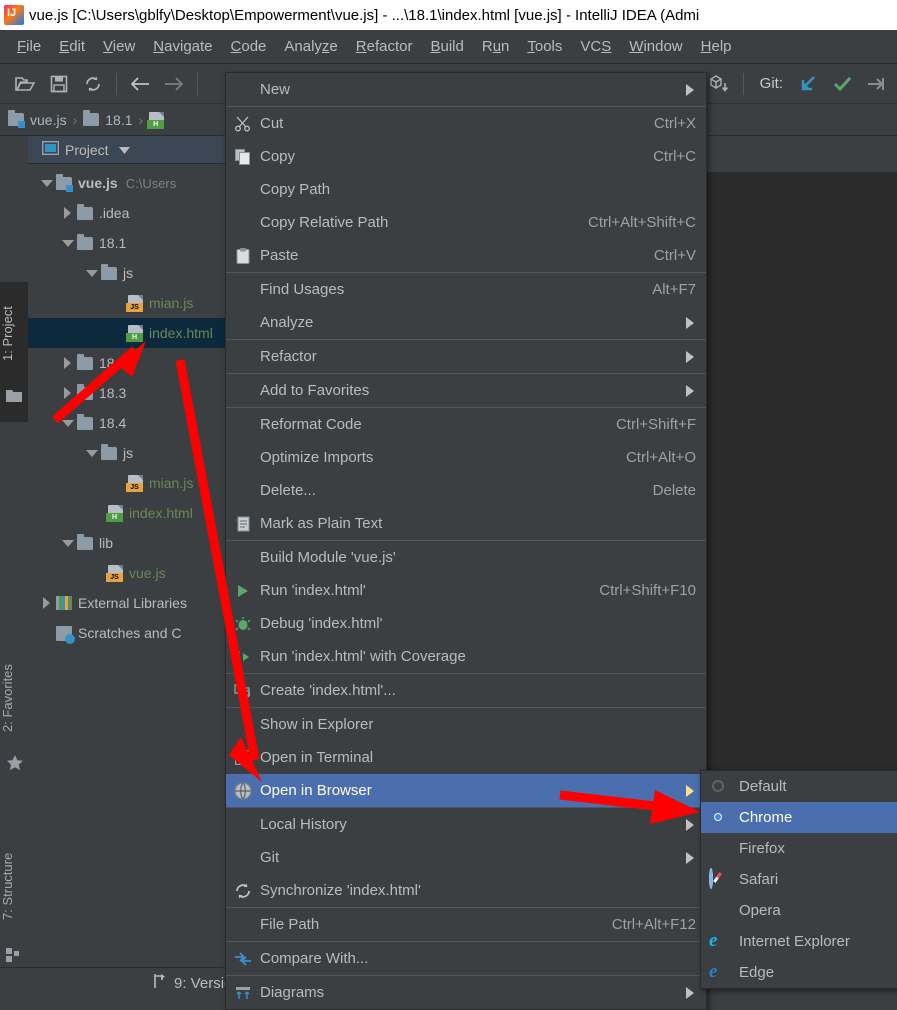 The height and width of the screenshot is (1010, 897). I want to click on submenu-item-chrome: Chrome, so click(799, 817).